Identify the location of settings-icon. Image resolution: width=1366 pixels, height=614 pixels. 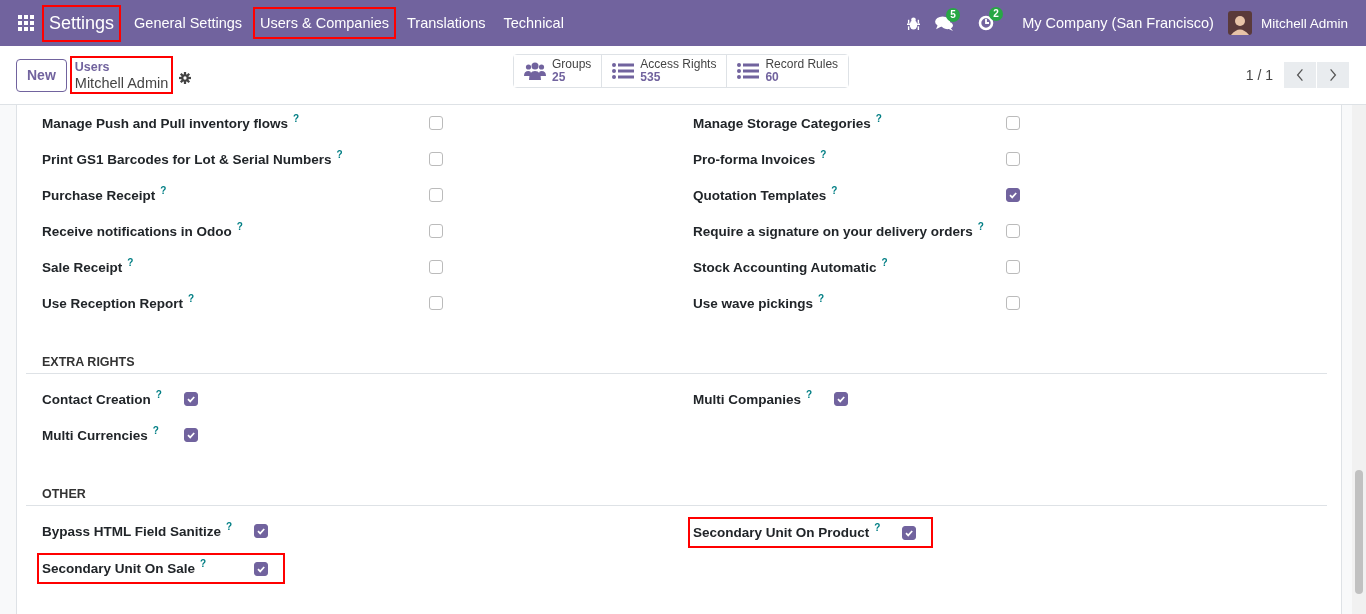
(185, 78).